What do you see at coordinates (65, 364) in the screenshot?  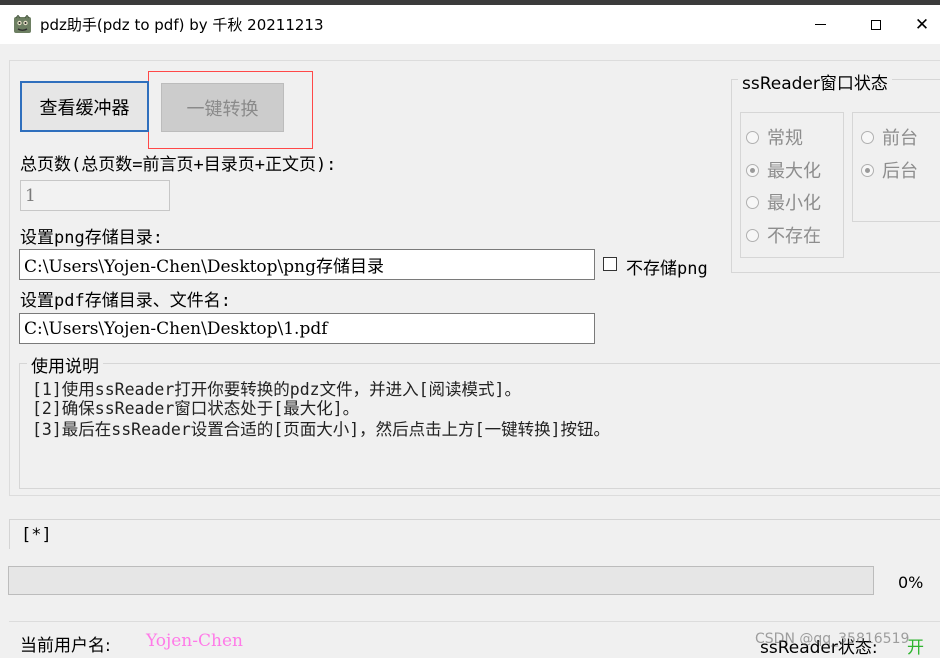 I see `usage-title: 使用说明` at bounding box center [65, 364].